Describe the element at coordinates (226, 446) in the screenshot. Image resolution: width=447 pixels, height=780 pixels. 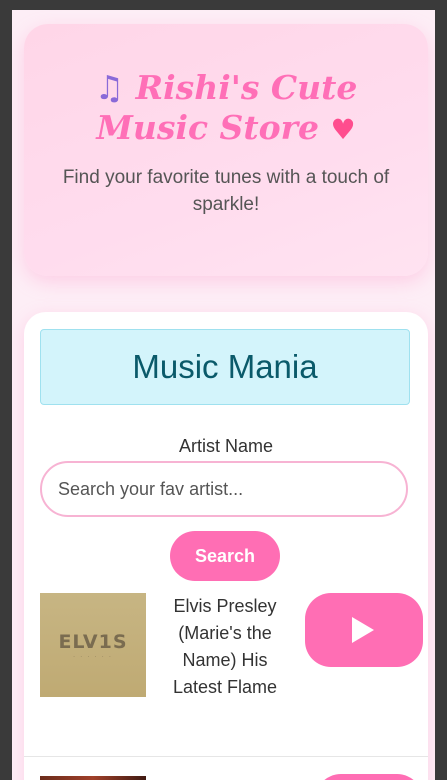
I see `artist-name-label: Artist Name` at that location.